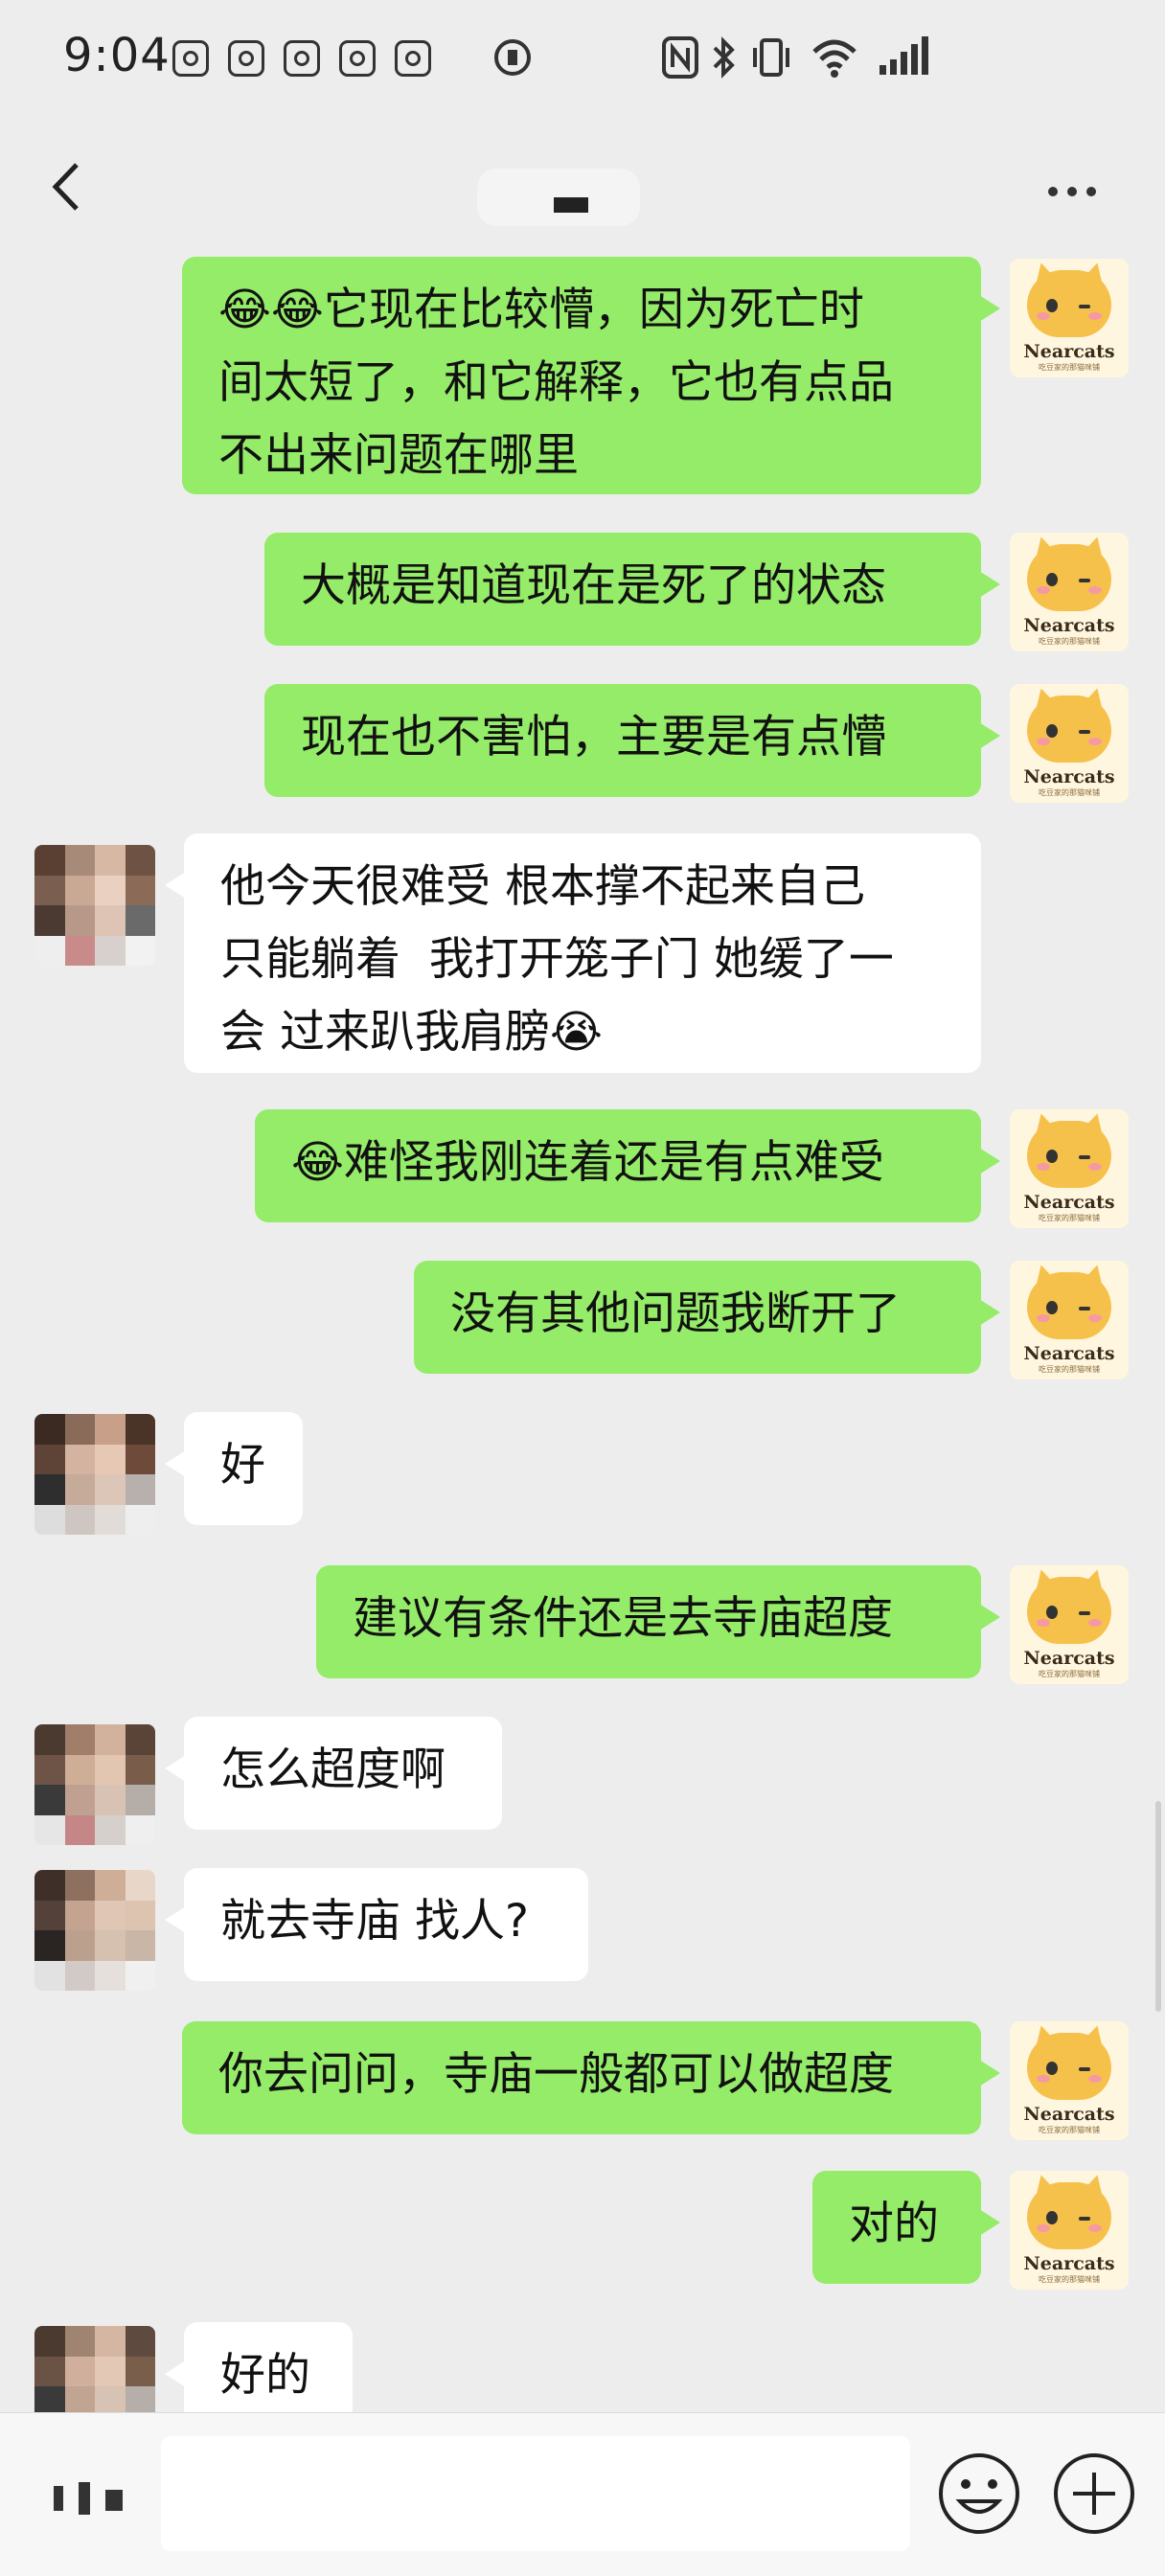  Describe the element at coordinates (85, 2498) in the screenshot. I see `voice-icon` at that location.